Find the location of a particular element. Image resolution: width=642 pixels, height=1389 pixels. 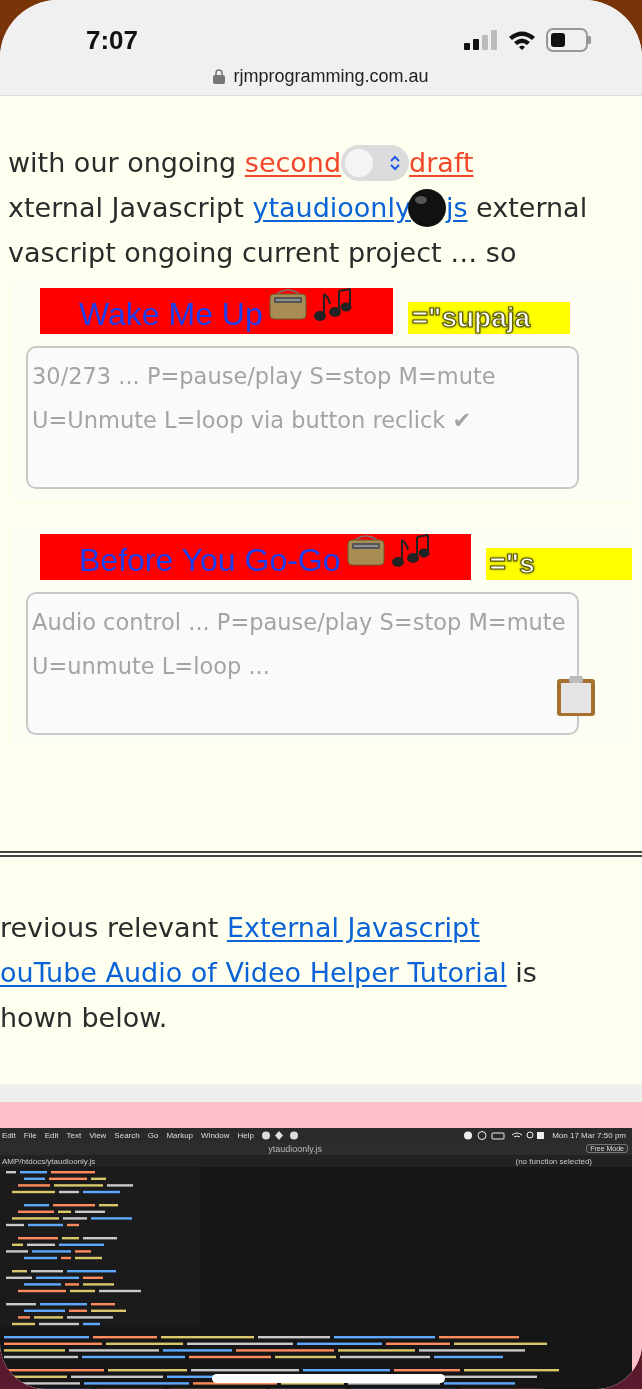

function-menu: (no function selected) is located at coordinates (553, 1161).